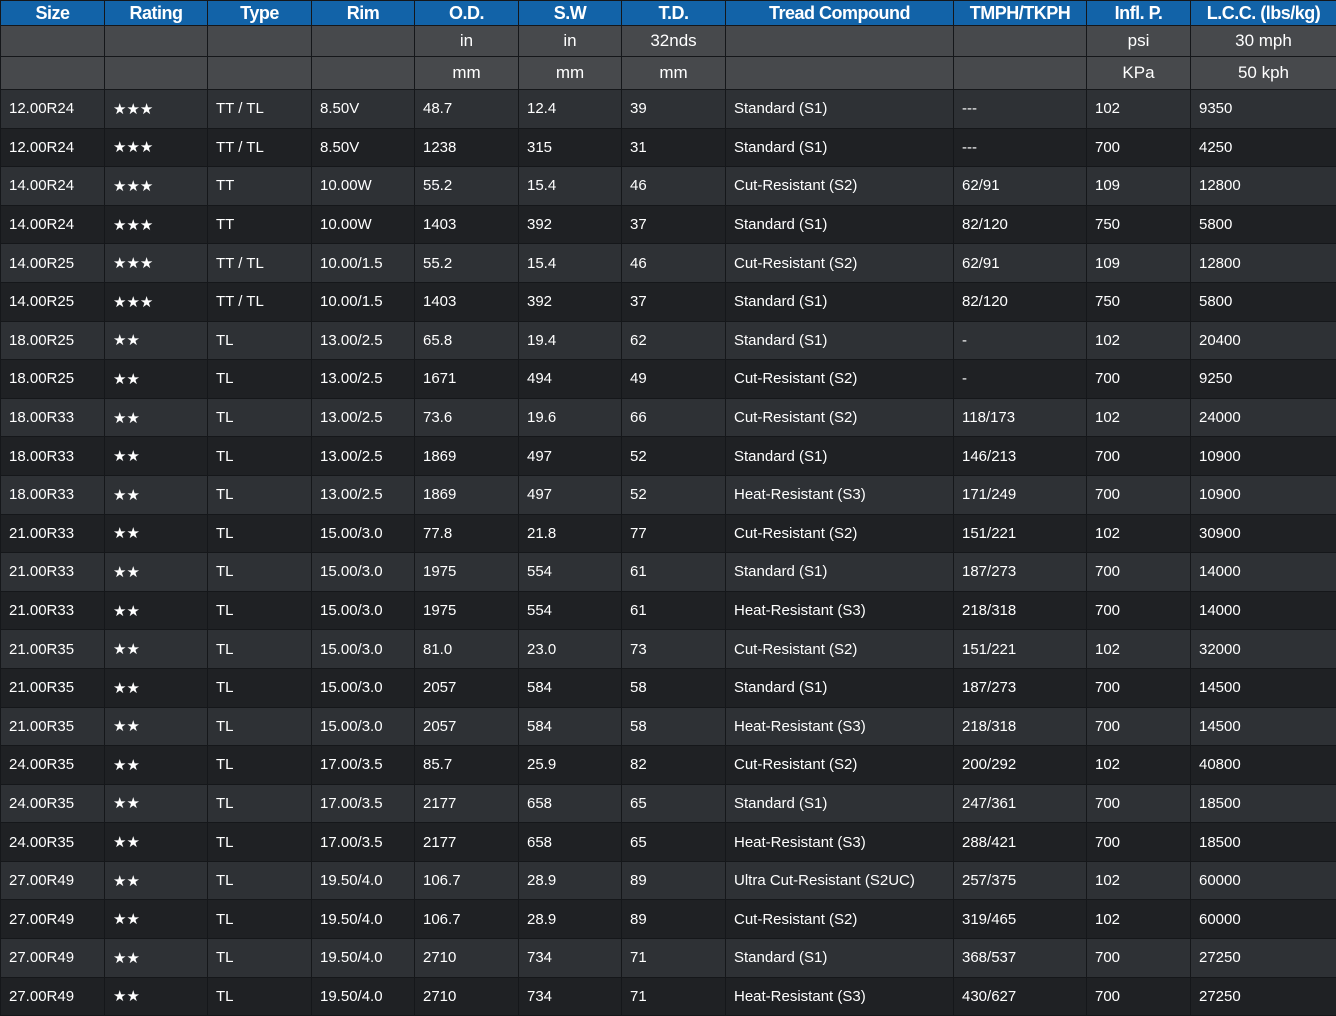 This screenshot has height=1016, width=1336. What do you see at coordinates (570, 842) in the screenshot?
I see `sw-cell: 658` at bounding box center [570, 842].